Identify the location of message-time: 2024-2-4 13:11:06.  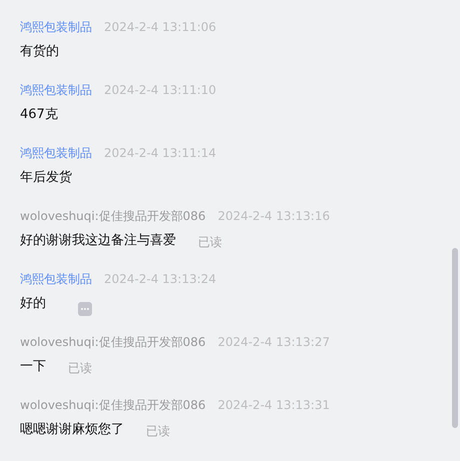
(160, 27).